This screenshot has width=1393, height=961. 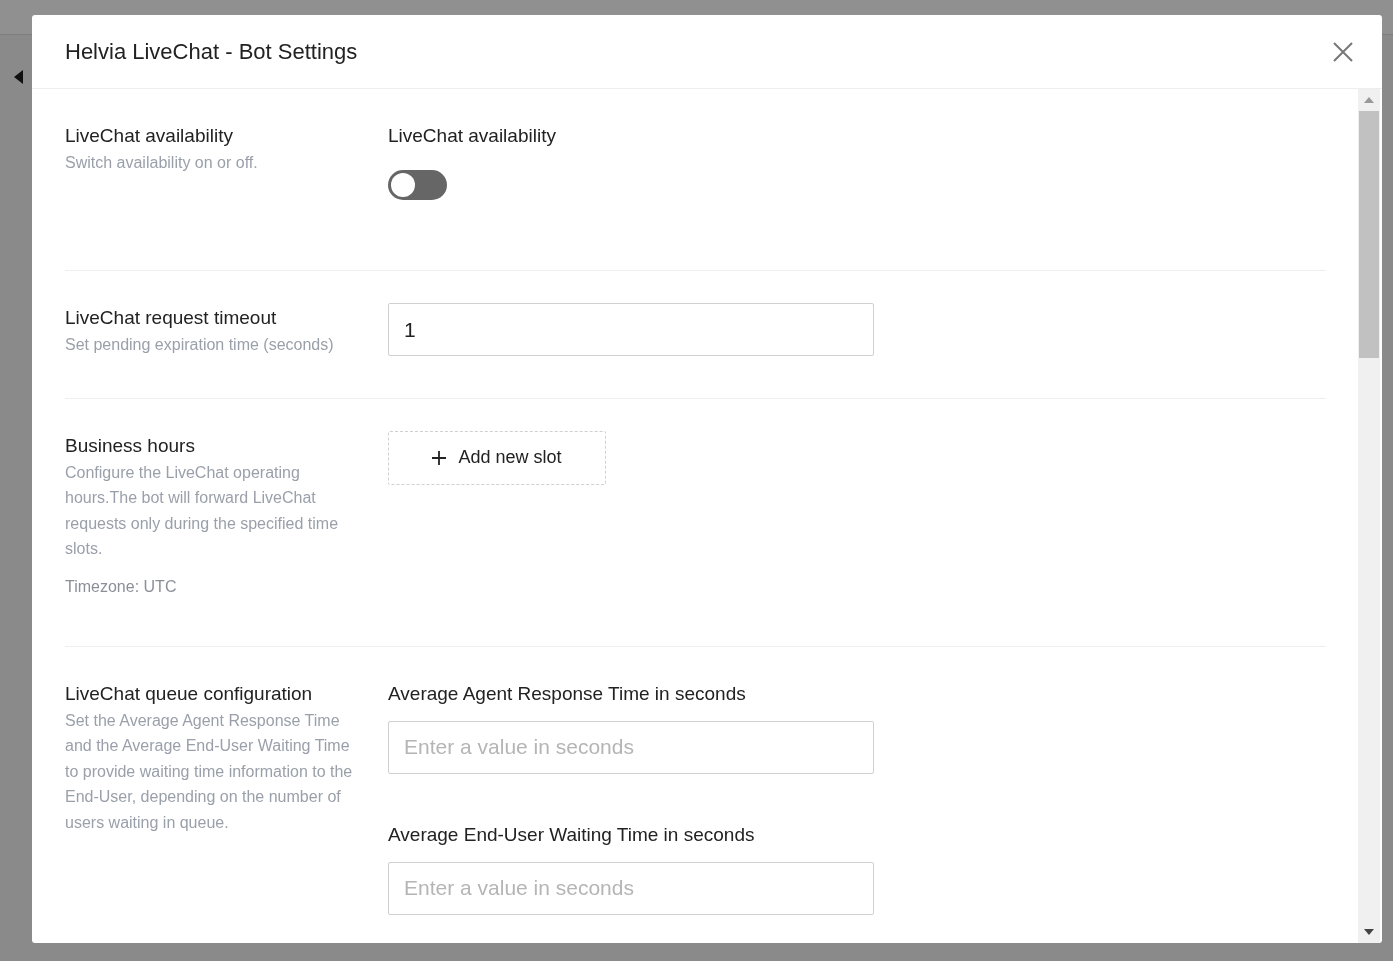 What do you see at coordinates (211, 51) in the screenshot?
I see `dialog-title: Helvia LiveChat - Bot Settings` at bounding box center [211, 51].